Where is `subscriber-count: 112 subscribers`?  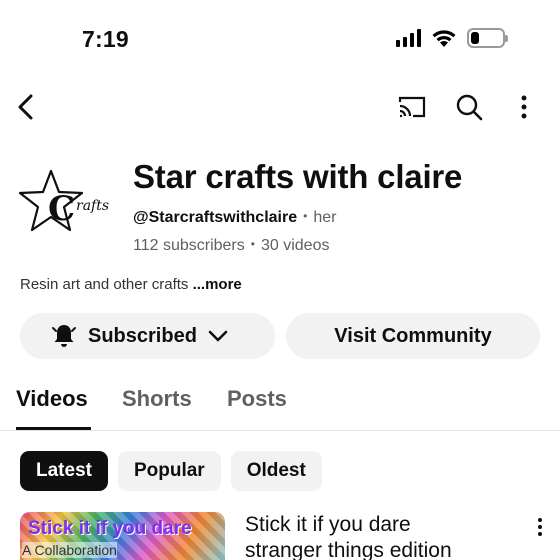
subscriber-count: 112 subscribers is located at coordinates (189, 245).